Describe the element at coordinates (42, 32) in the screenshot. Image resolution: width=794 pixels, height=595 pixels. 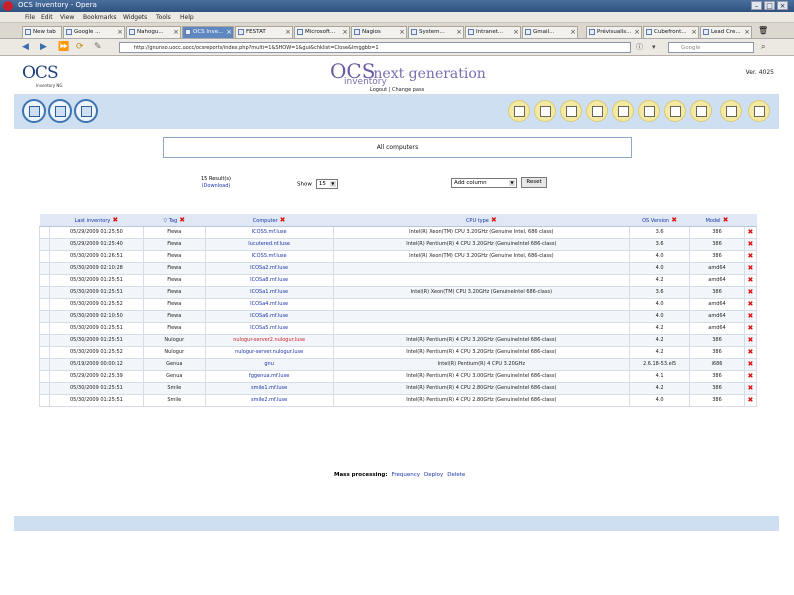
I see `tab: New tab` at that location.